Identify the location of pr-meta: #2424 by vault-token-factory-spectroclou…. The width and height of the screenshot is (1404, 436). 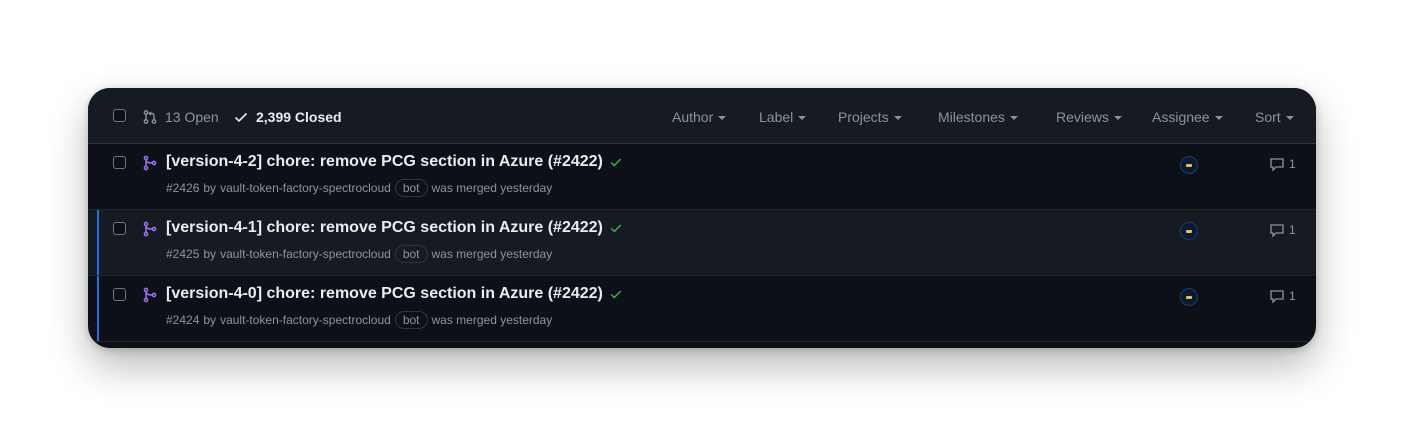
(359, 320).